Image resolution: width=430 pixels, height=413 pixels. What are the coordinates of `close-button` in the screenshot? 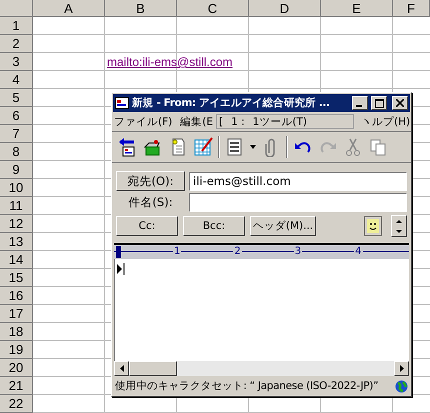 It's located at (400, 103).